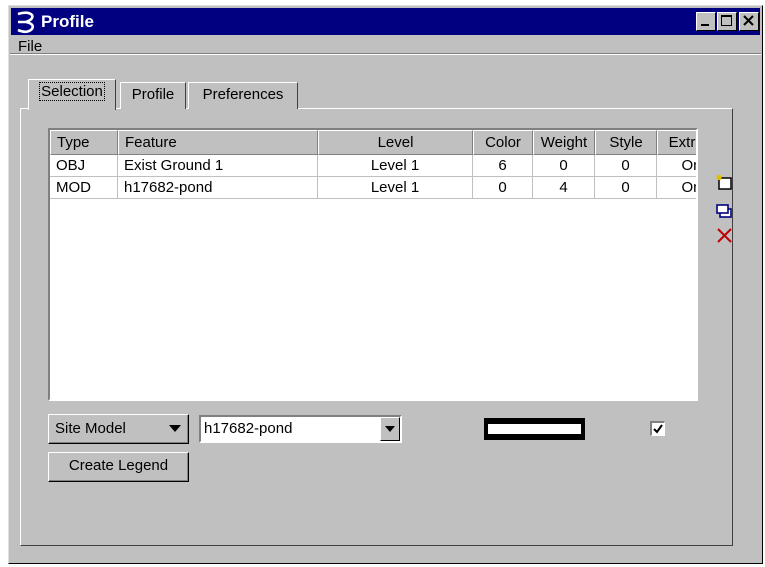 Image resolution: width=765 pixels, height=567 pixels. I want to click on cell-color: 0, so click(503, 188).